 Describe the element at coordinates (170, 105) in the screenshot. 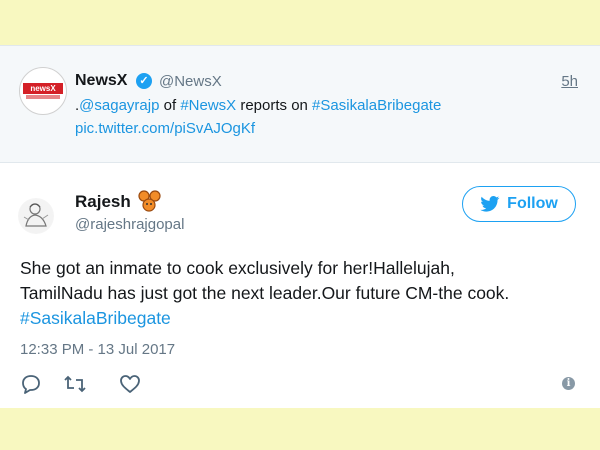

I see `quoted-text-mid1: of` at that location.